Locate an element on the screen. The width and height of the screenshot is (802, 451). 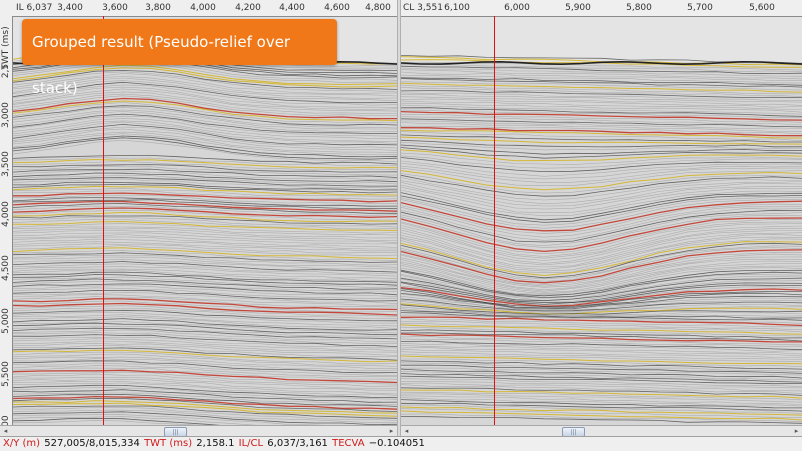
y-tick: 4,000 is located at coordinates (6, 214).